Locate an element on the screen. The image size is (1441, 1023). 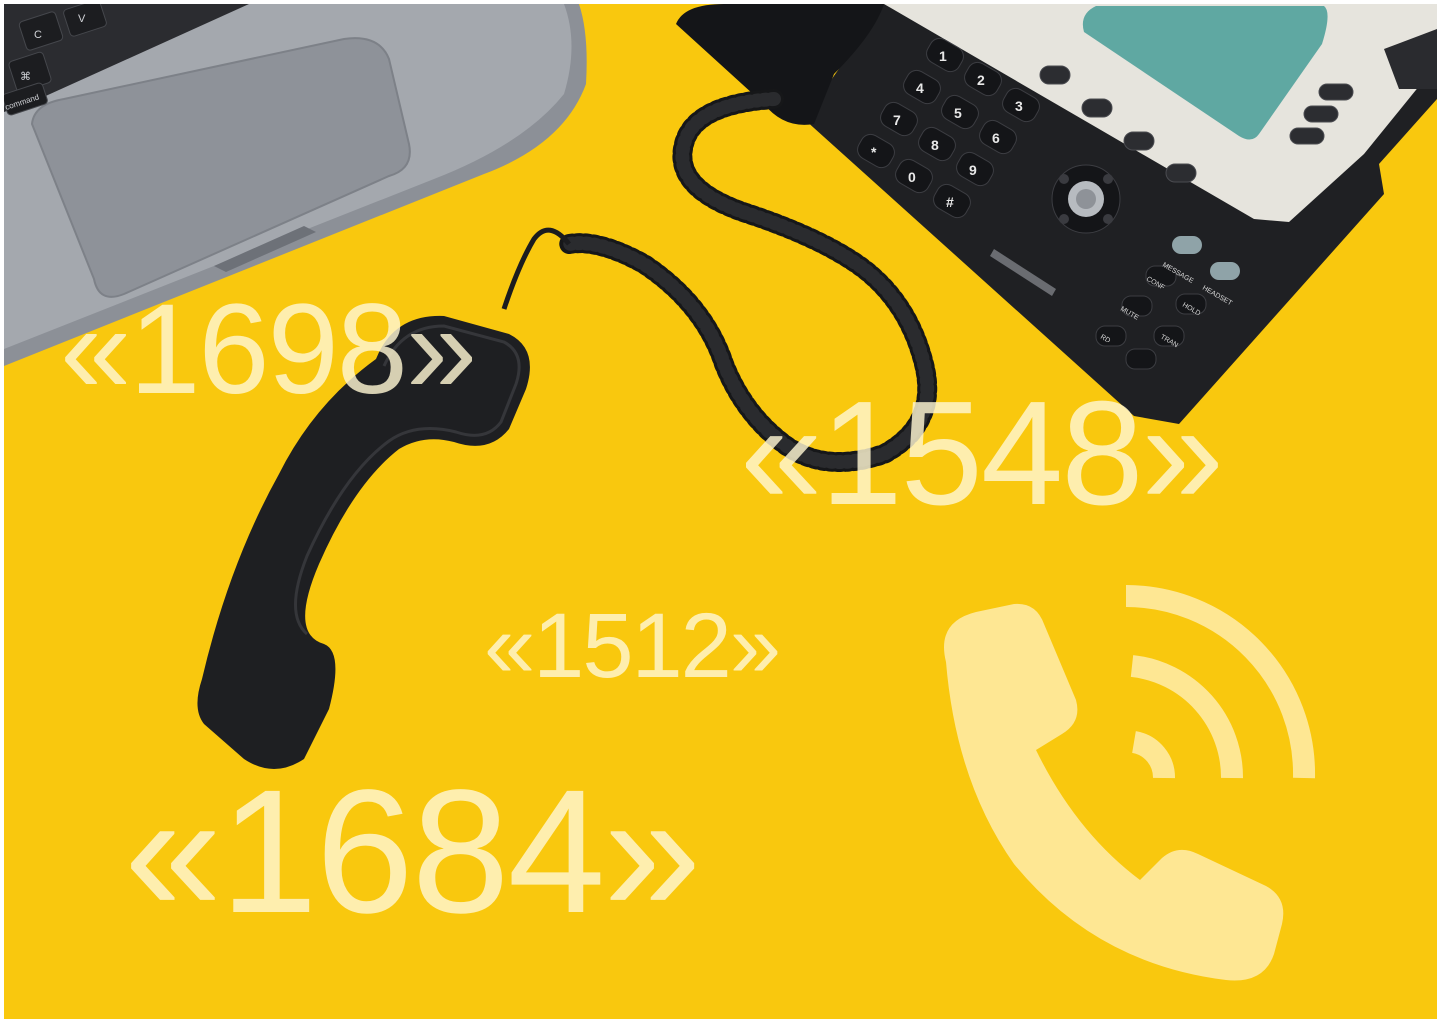
overlay-number-right: «1548» is located at coordinates (982, 453).